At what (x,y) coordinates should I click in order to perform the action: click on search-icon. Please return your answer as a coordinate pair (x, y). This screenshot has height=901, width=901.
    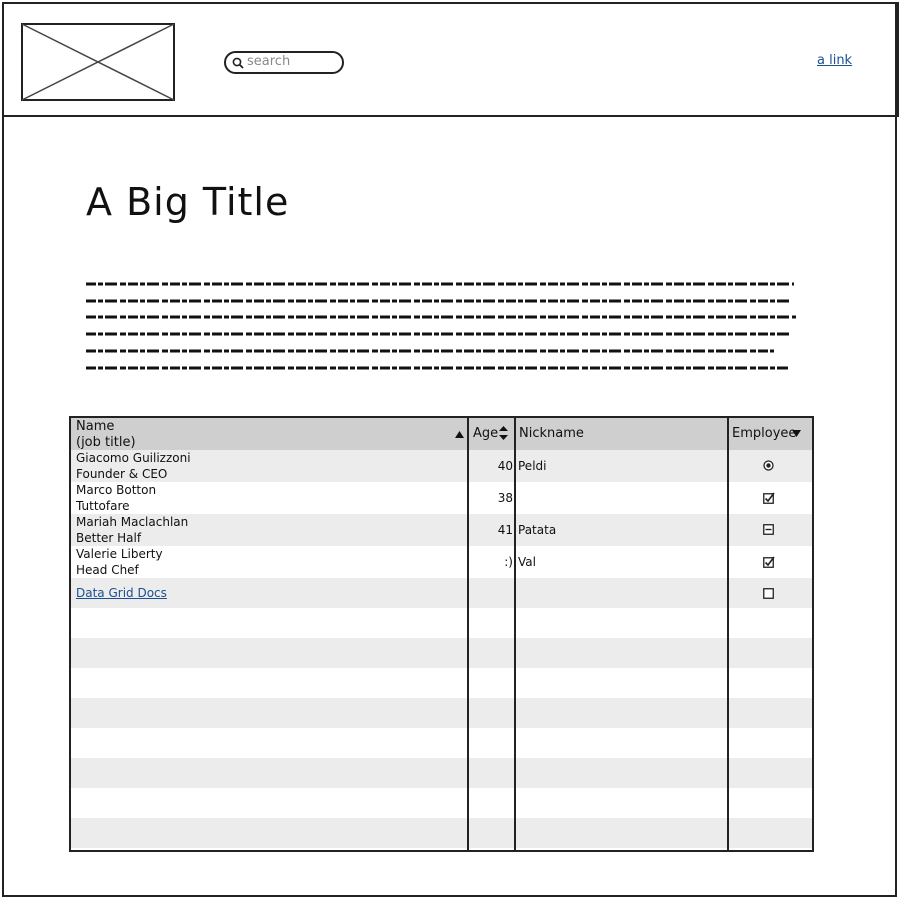
    Looking at the image, I should click on (238, 63).